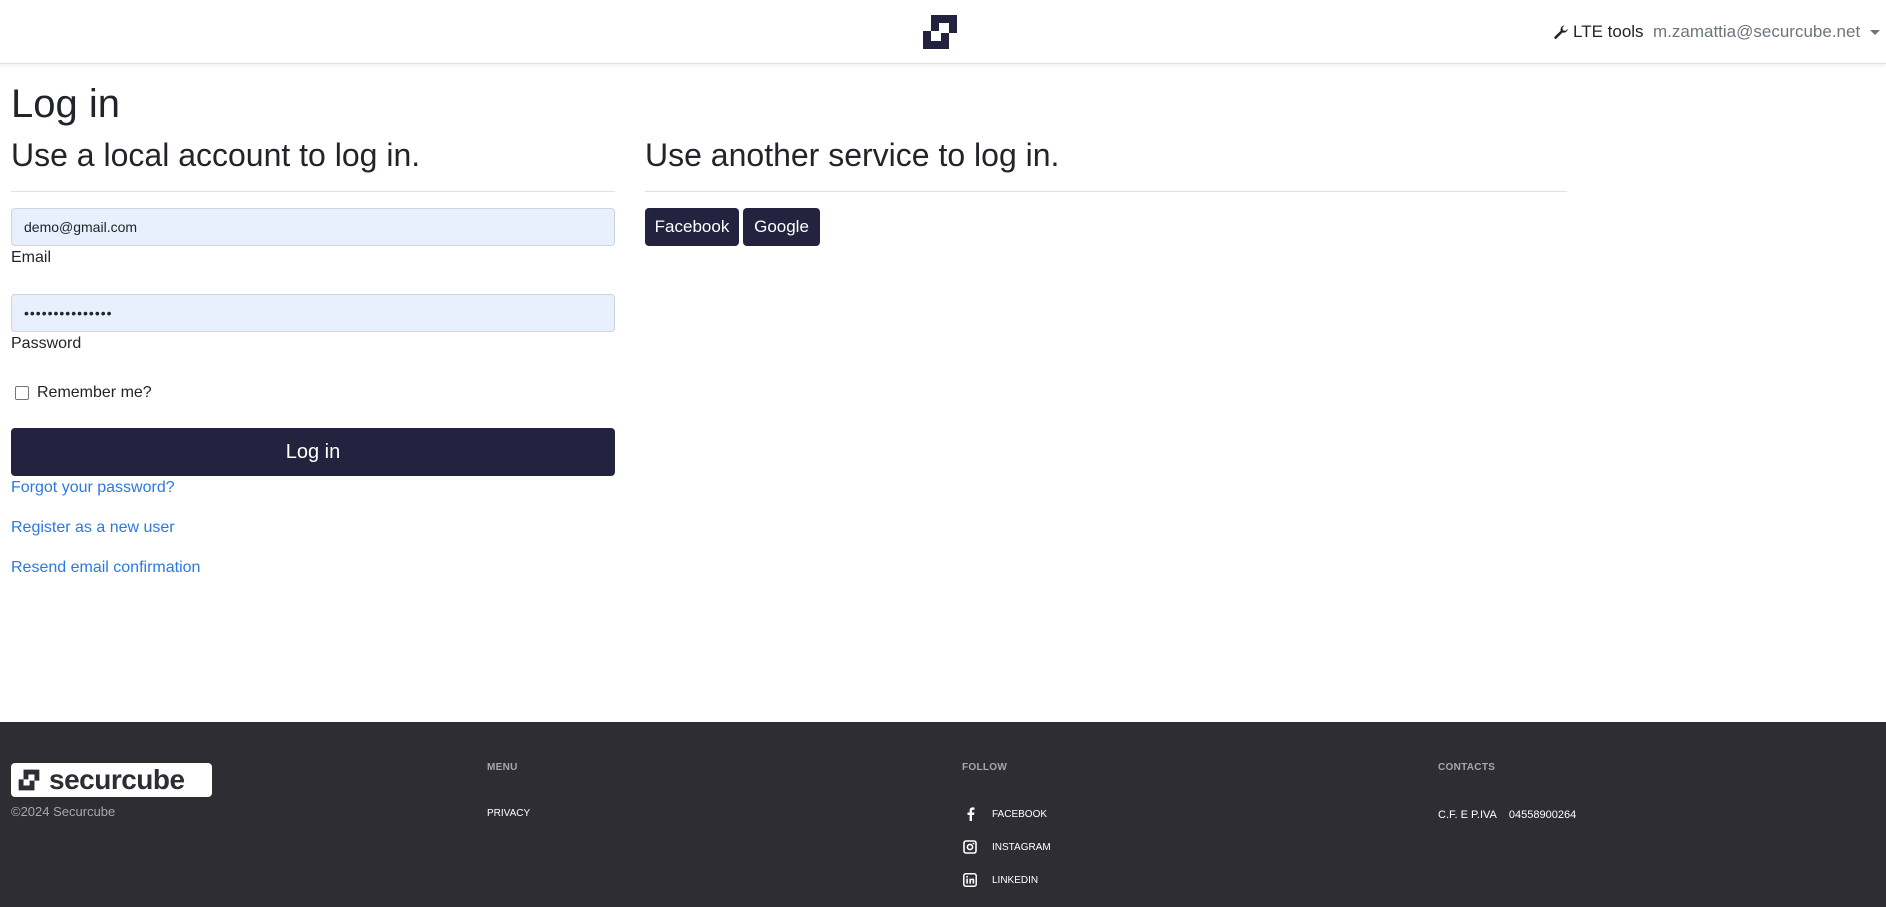  What do you see at coordinates (81, 227) in the screenshot?
I see `email-input-value: demo@gmail.com` at bounding box center [81, 227].